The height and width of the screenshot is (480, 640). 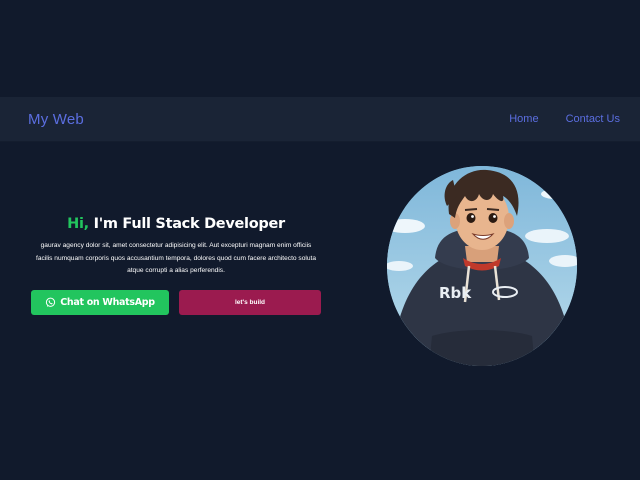 What do you see at coordinates (187, 224) in the screenshot?
I see `hero-title: I'm Full Stack Developer` at bounding box center [187, 224].